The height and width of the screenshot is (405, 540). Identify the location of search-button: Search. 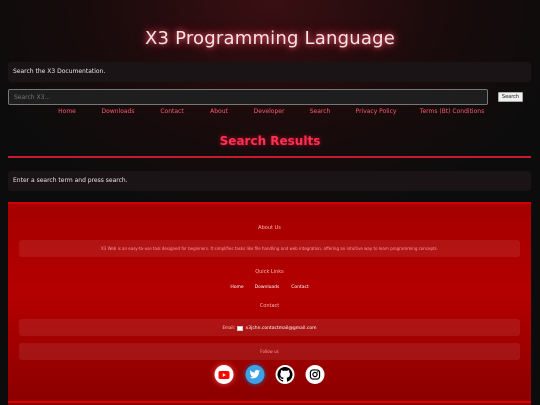
(510, 97).